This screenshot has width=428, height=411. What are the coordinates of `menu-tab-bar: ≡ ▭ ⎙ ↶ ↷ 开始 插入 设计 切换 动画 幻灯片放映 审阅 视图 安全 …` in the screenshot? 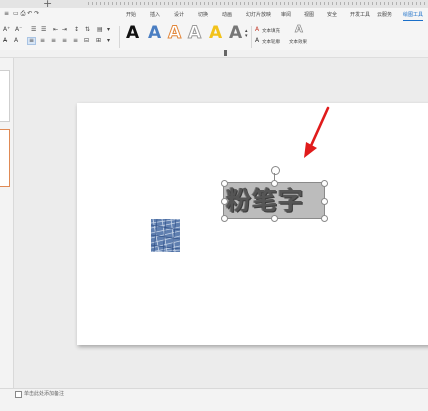 It's located at (214, 16).